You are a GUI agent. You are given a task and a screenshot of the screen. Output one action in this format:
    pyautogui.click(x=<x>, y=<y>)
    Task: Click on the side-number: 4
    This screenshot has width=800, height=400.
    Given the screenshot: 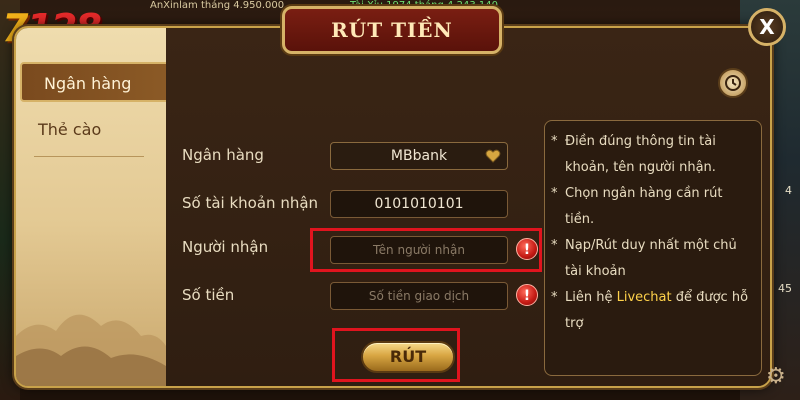 What is the action you would take?
    pyautogui.click(x=788, y=190)
    